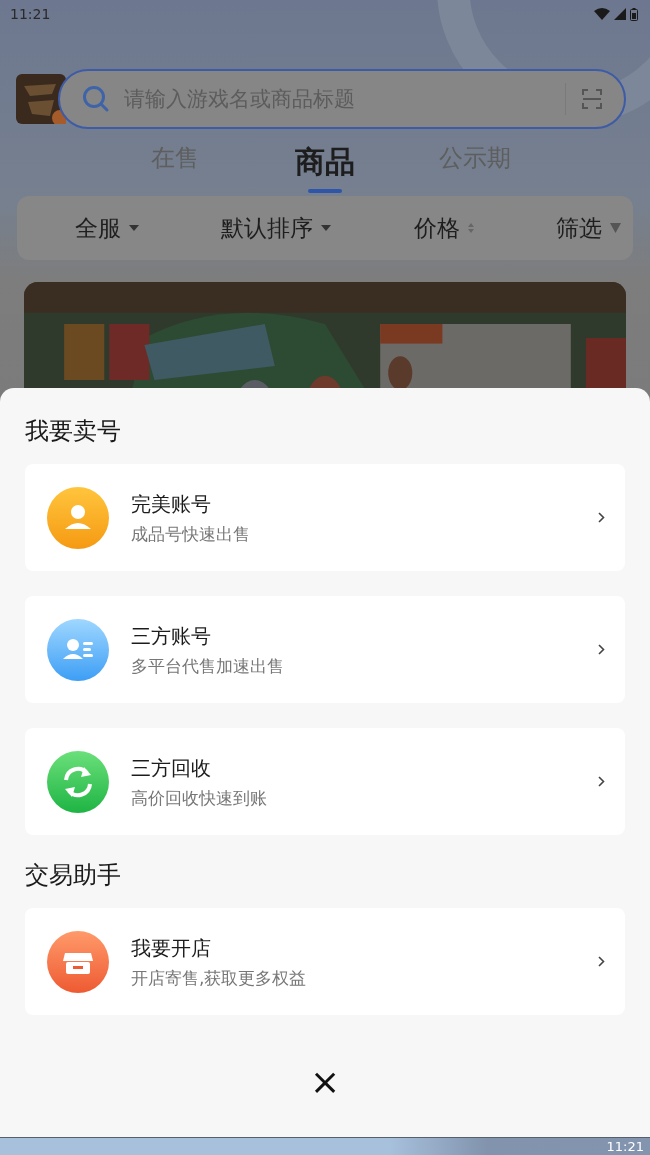 This screenshot has height=1155, width=650. Describe the element at coordinates (602, 14) in the screenshot. I see `wifi-icon` at that location.